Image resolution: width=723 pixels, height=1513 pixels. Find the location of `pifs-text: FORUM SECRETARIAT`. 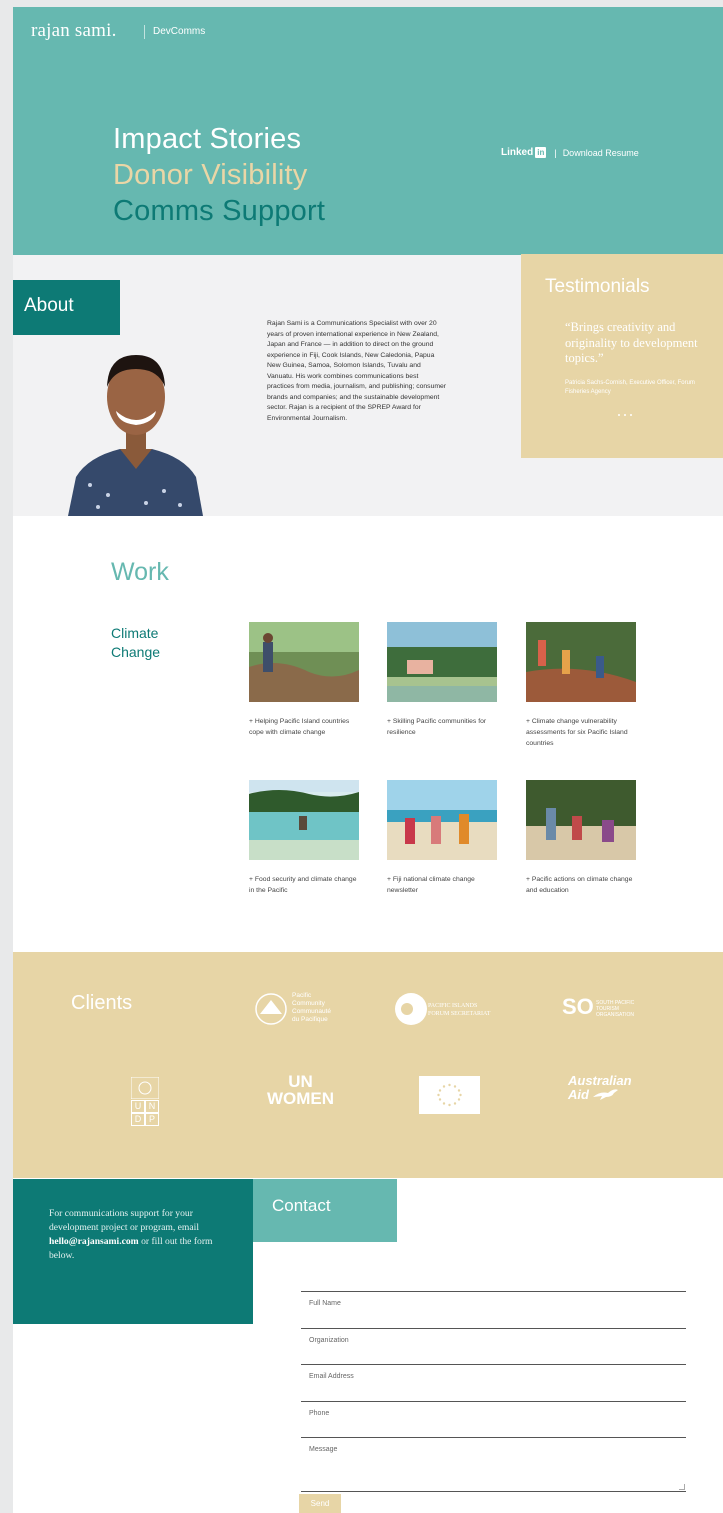

pifs-text: FORUM SECRETARIAT is located at coordinates (459, 1014).